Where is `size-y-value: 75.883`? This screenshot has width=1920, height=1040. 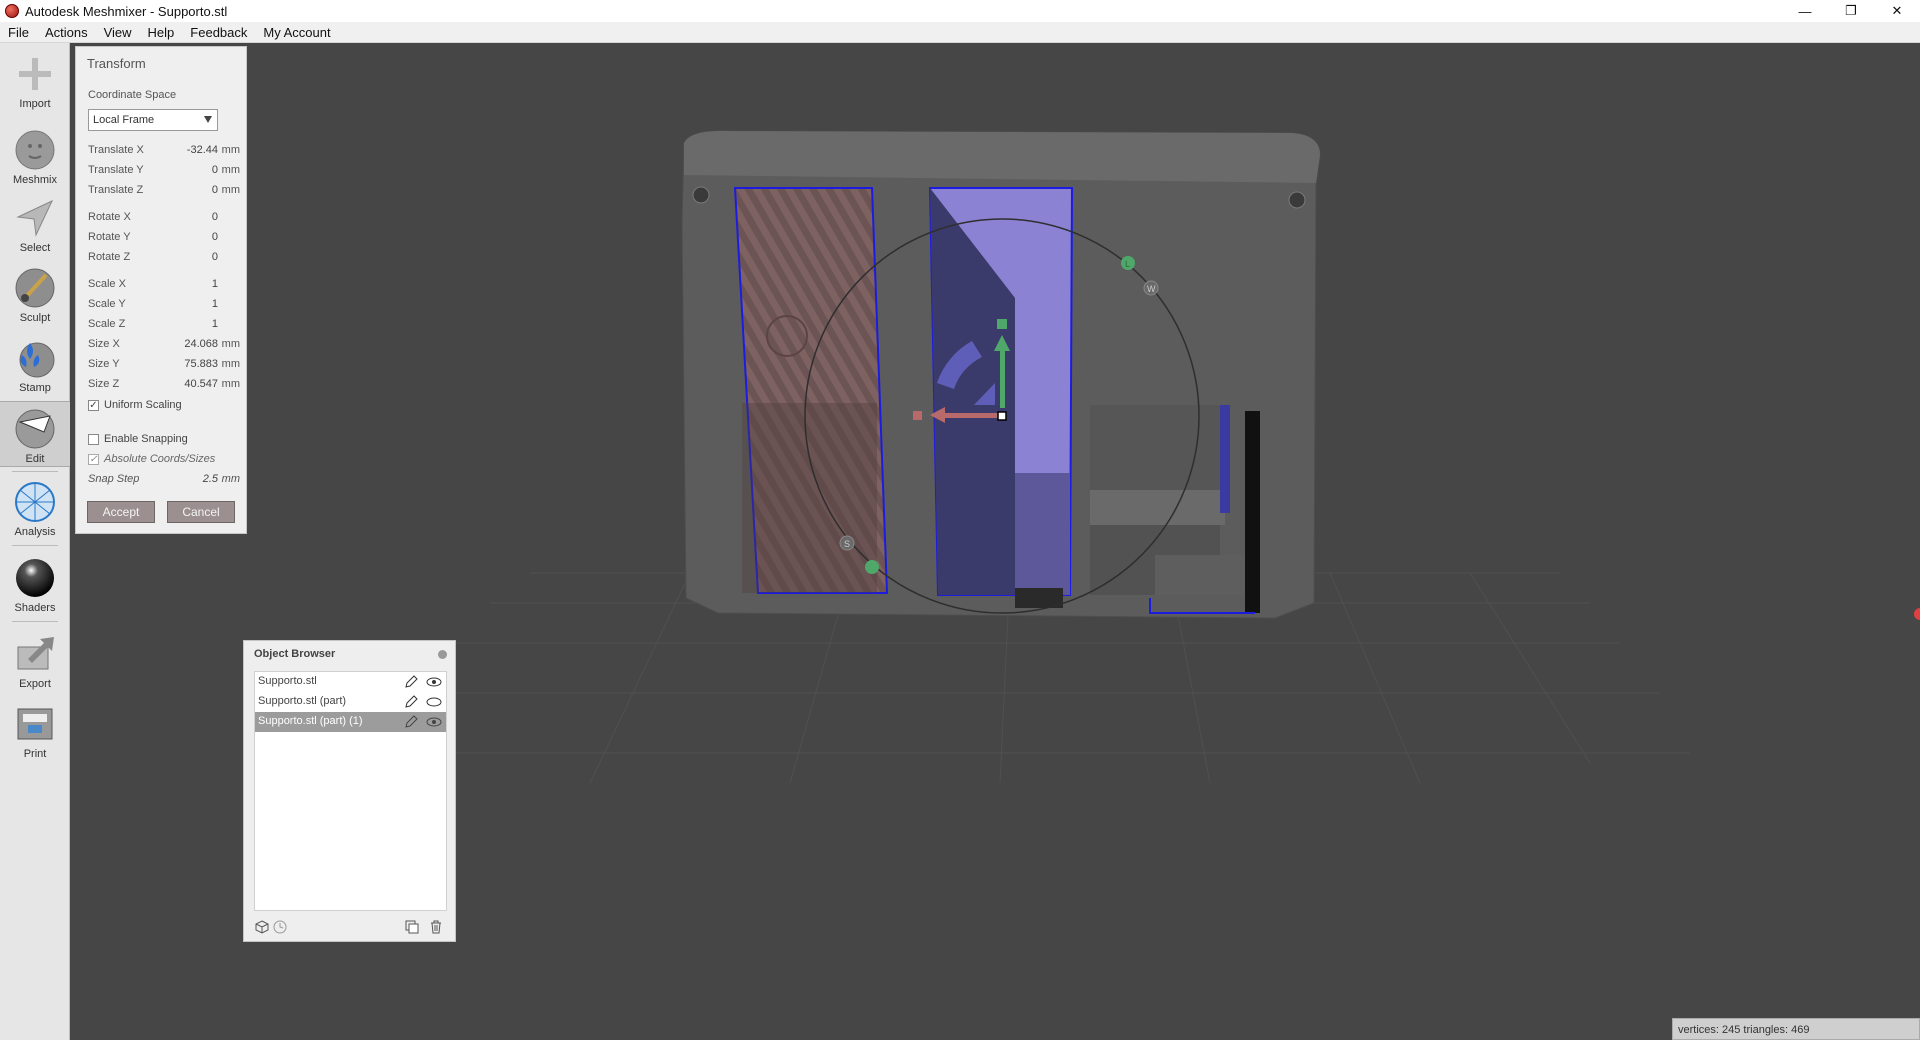 size-y-value: 75.883 is located at coordinates (201, 364).